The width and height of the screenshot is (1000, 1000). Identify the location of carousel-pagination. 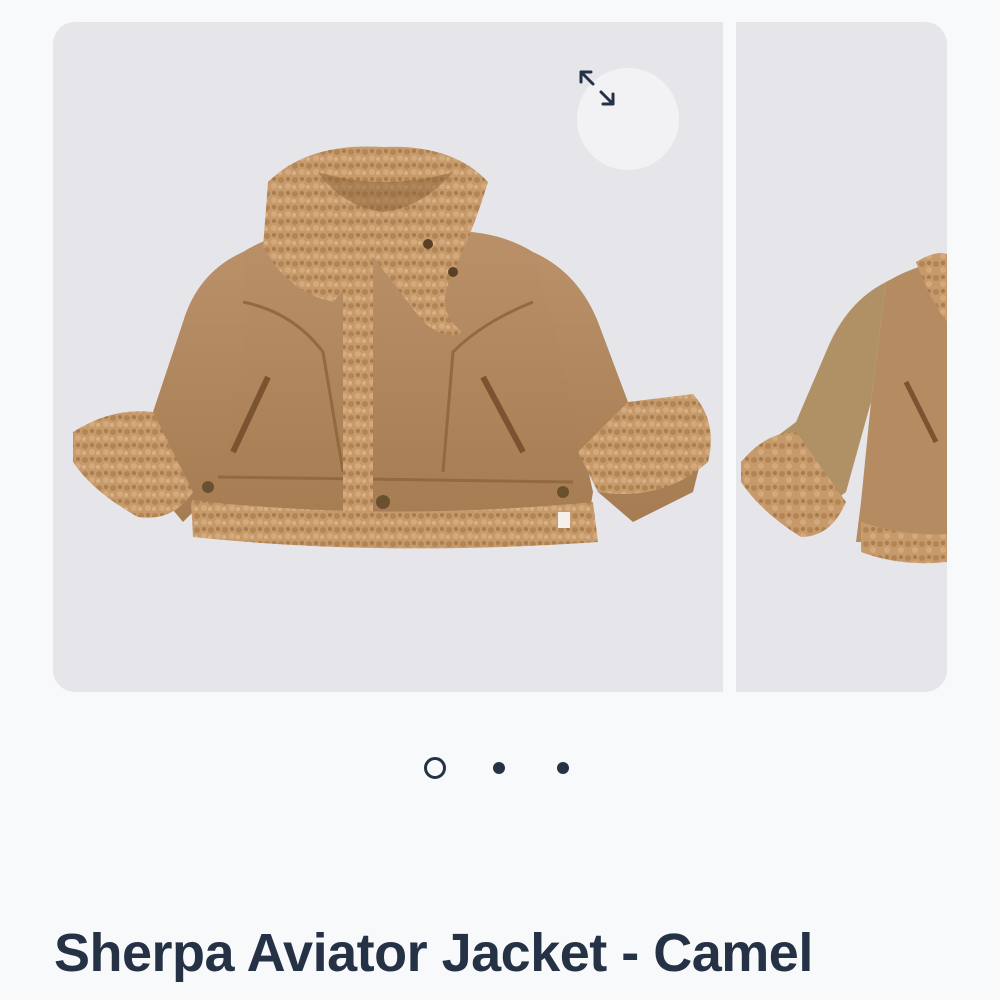
(500, 768).